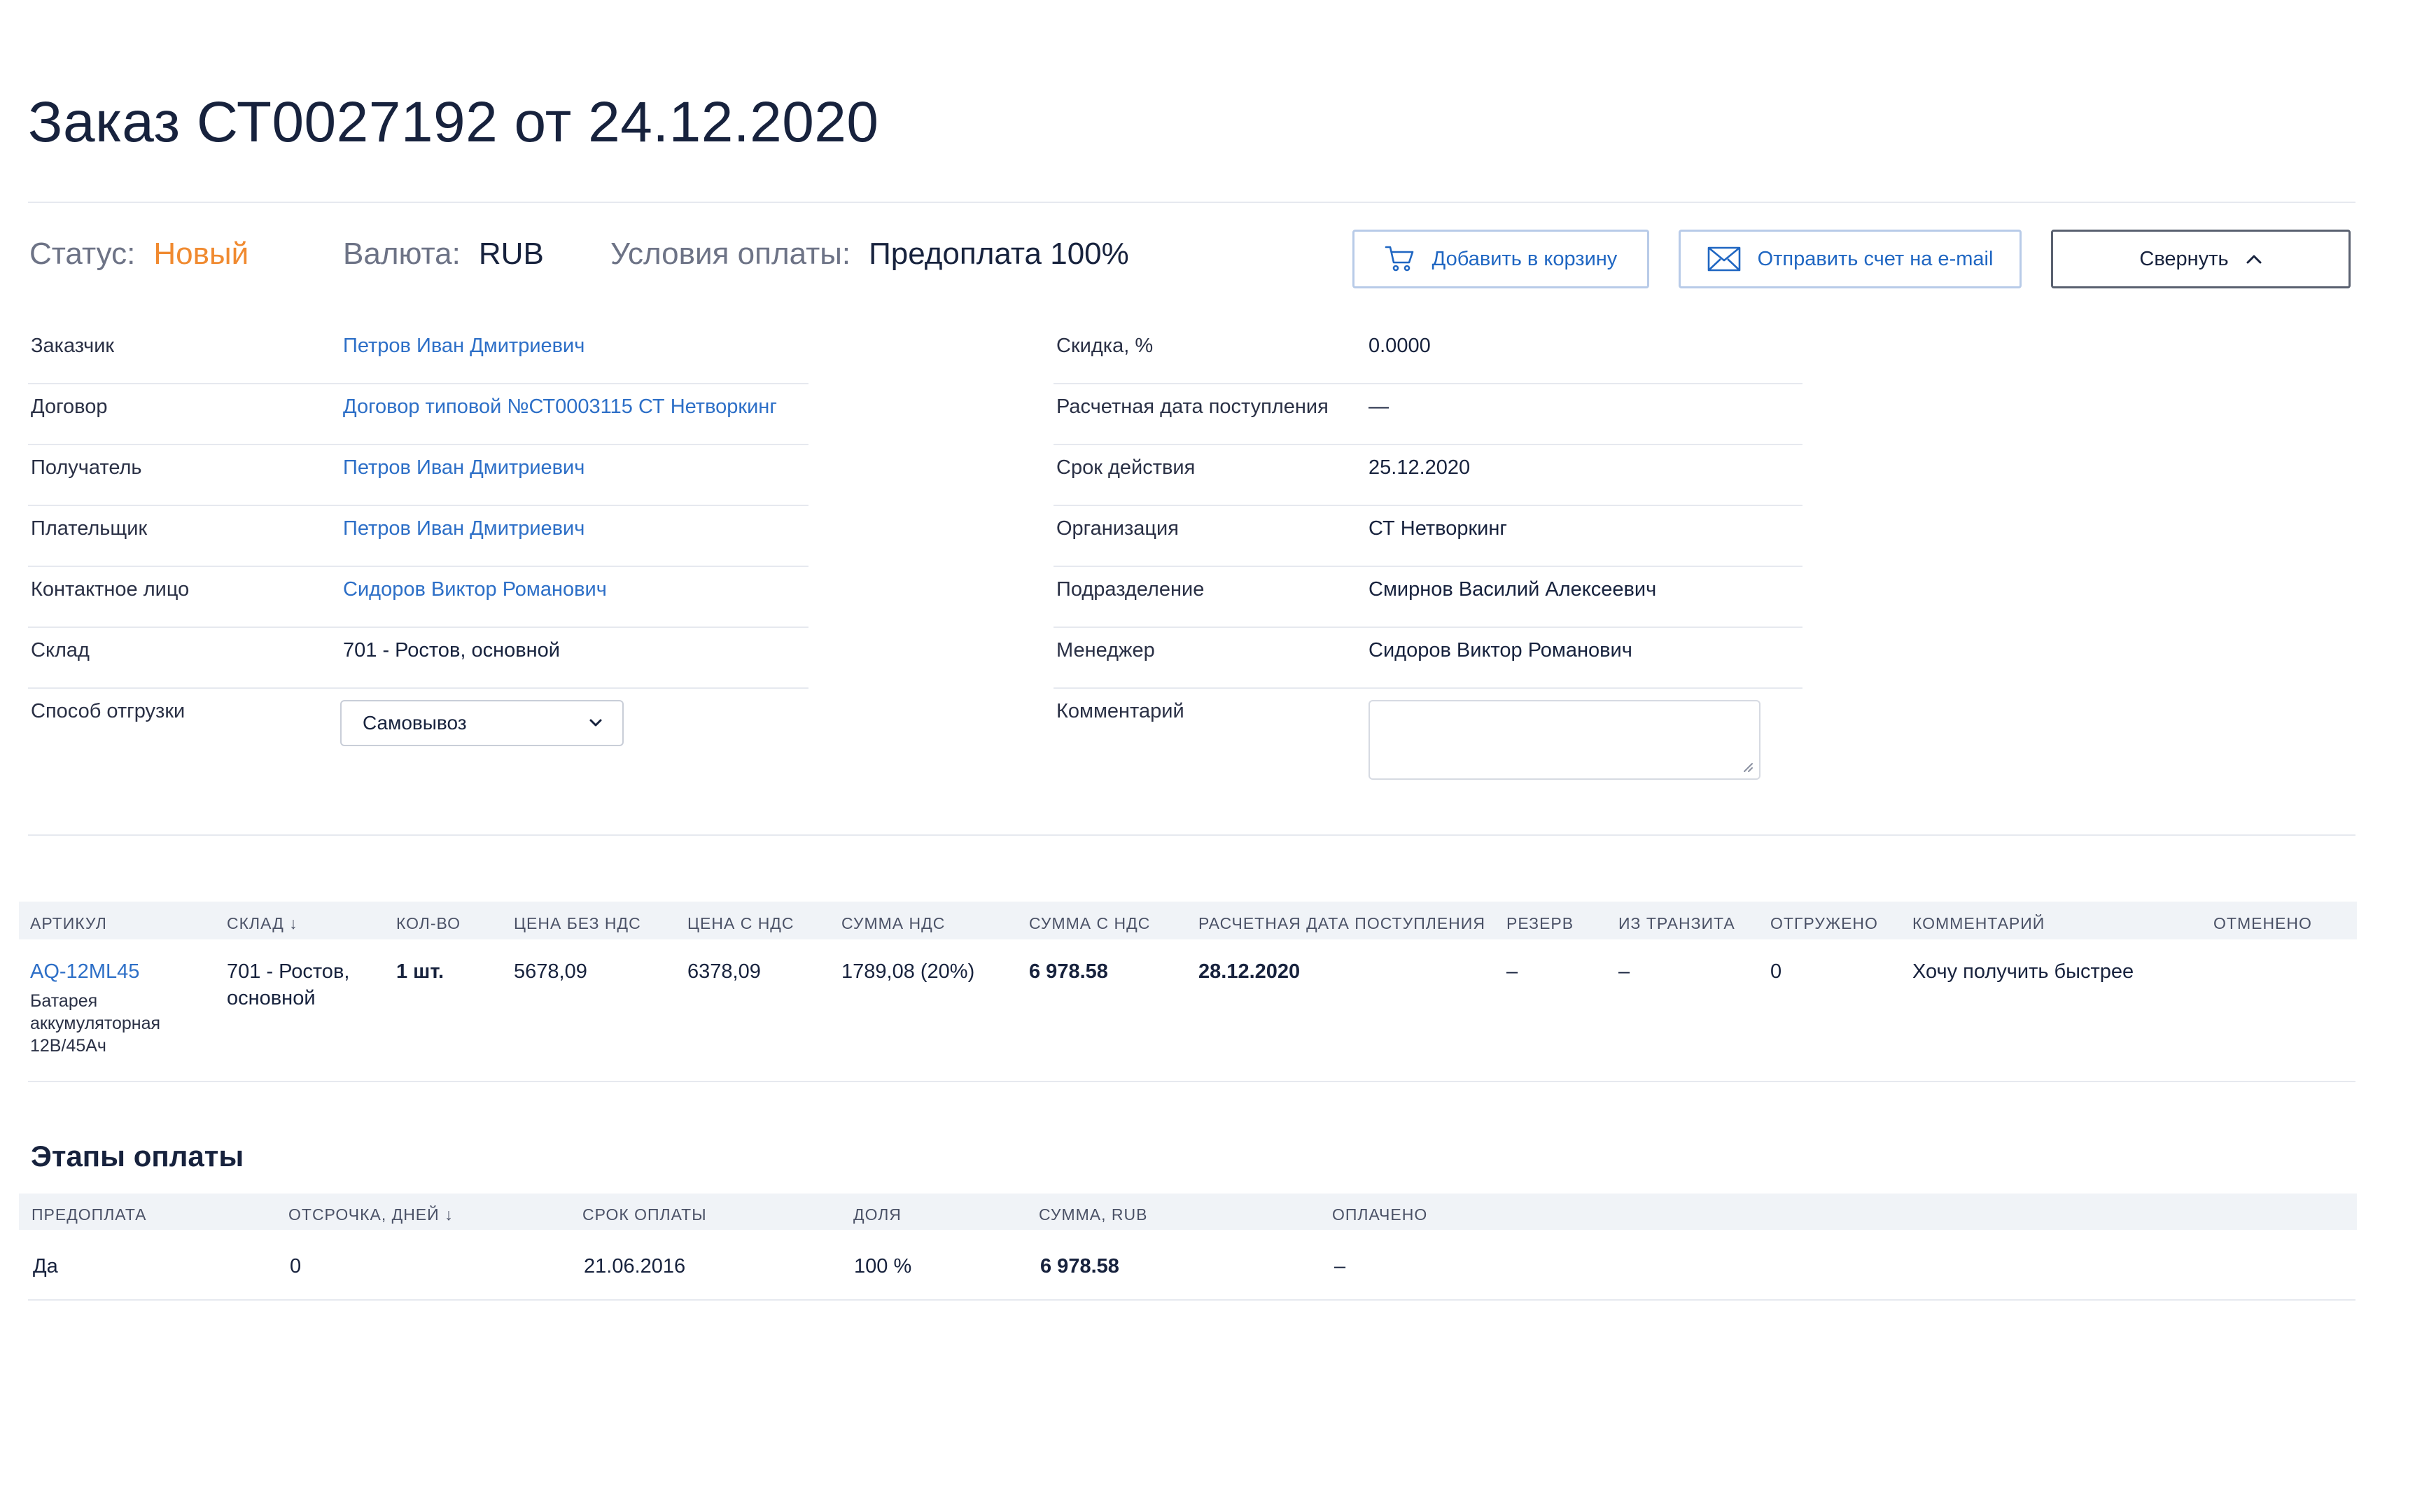 Image resolution: width=2422 pixels, height=1512 pixels. Describe the element at coordinates (60, 650) in the screenshot. I see `field-label: Склад` at that location.